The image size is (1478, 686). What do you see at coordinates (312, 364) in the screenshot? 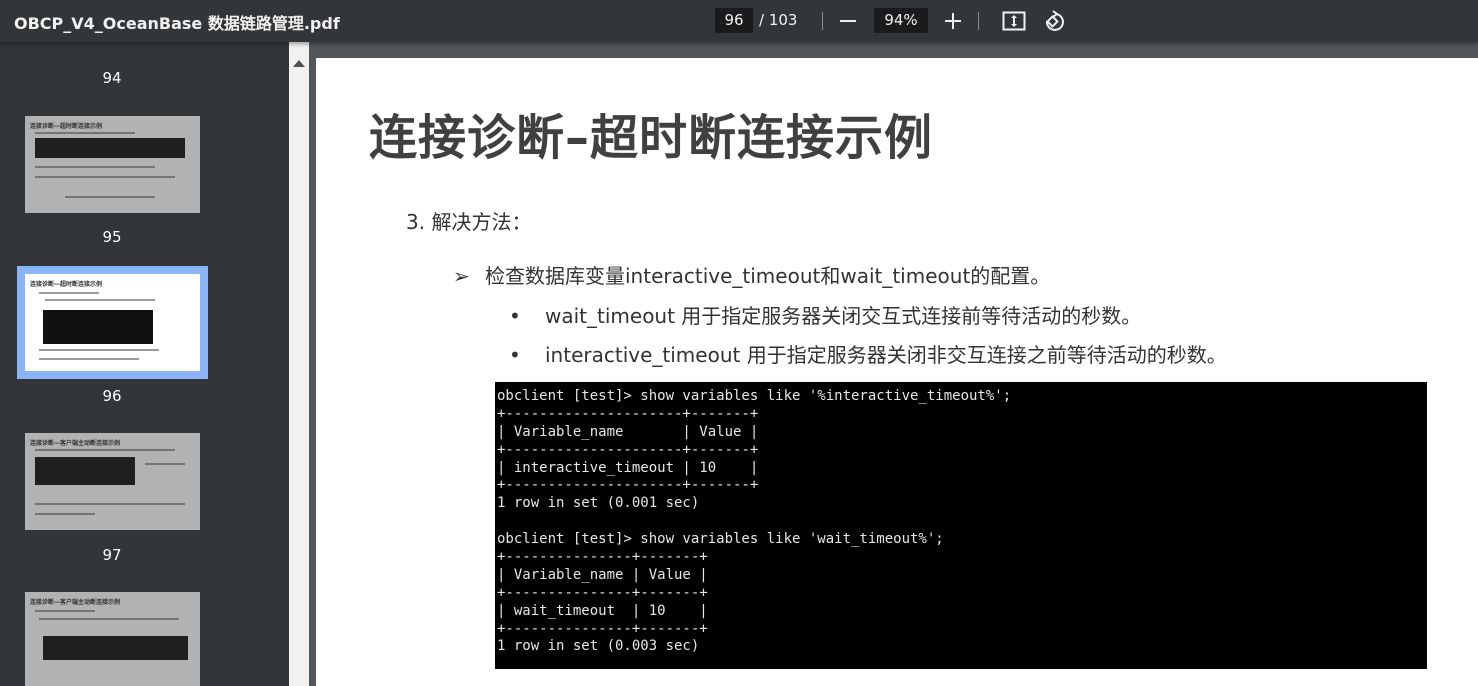
I see `panel-divider` at bounding box center [312, 364].